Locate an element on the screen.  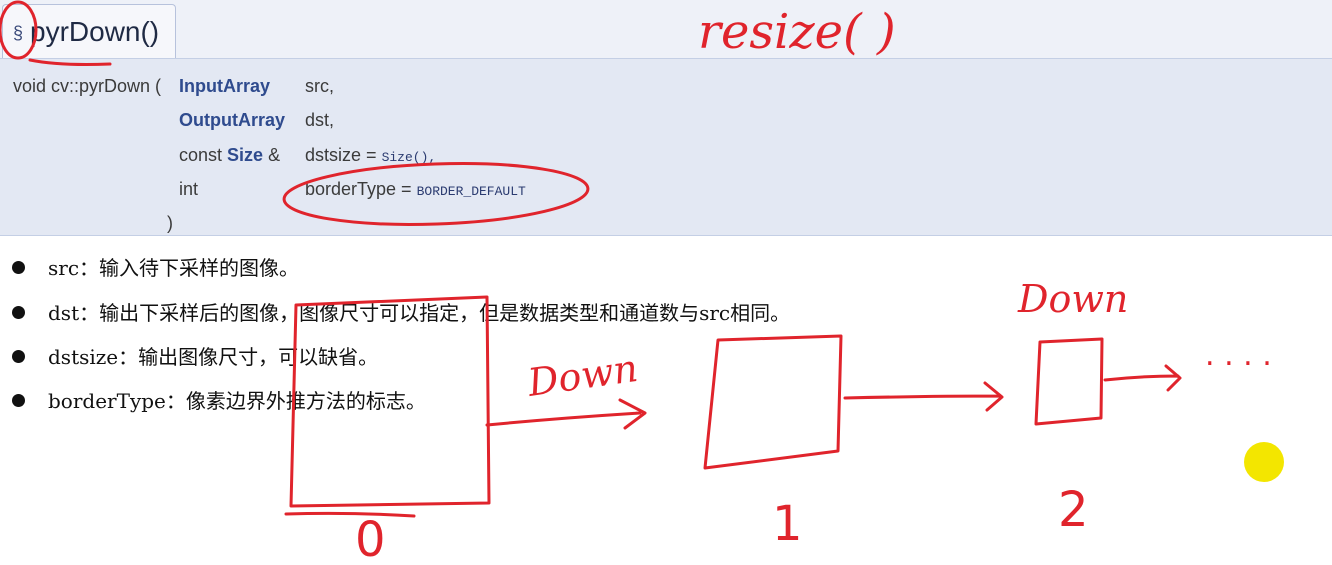
prototype-close: ) is located at coordinates (170, 223).